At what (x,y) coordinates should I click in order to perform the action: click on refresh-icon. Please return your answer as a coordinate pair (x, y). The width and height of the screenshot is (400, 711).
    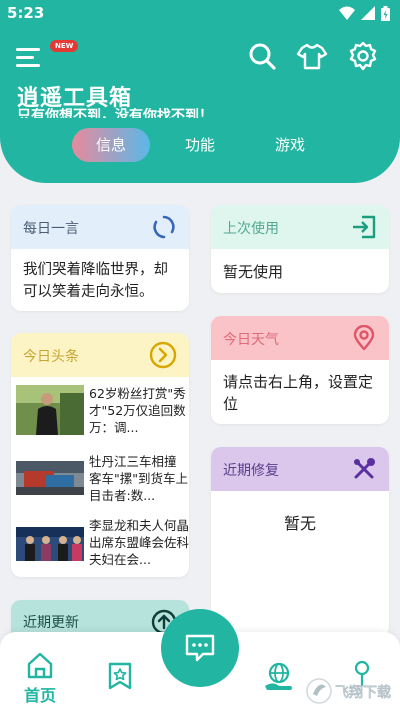
    Looking at the image, I should click on (164, 227).